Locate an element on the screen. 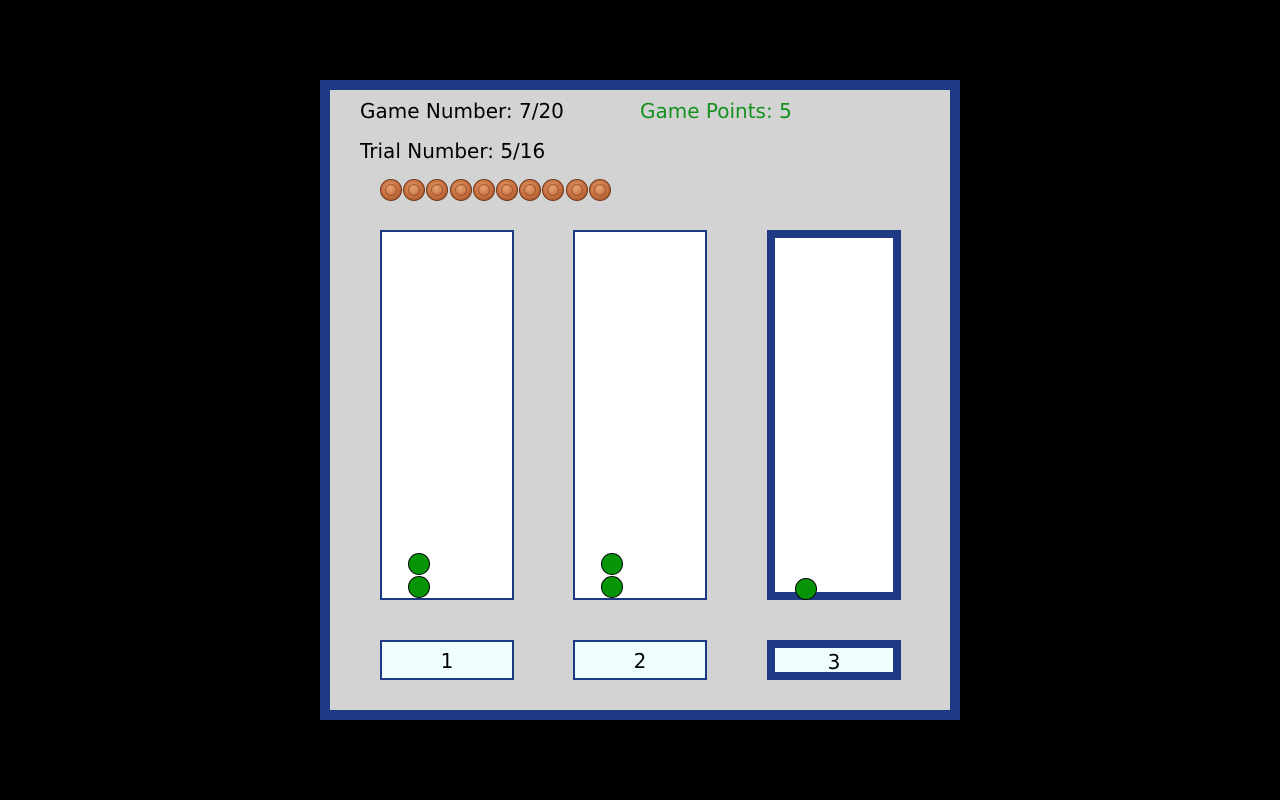 This screenshot has height=800, width=1280. game-points: Game Points: 5 is located at coordinates (716, 111).